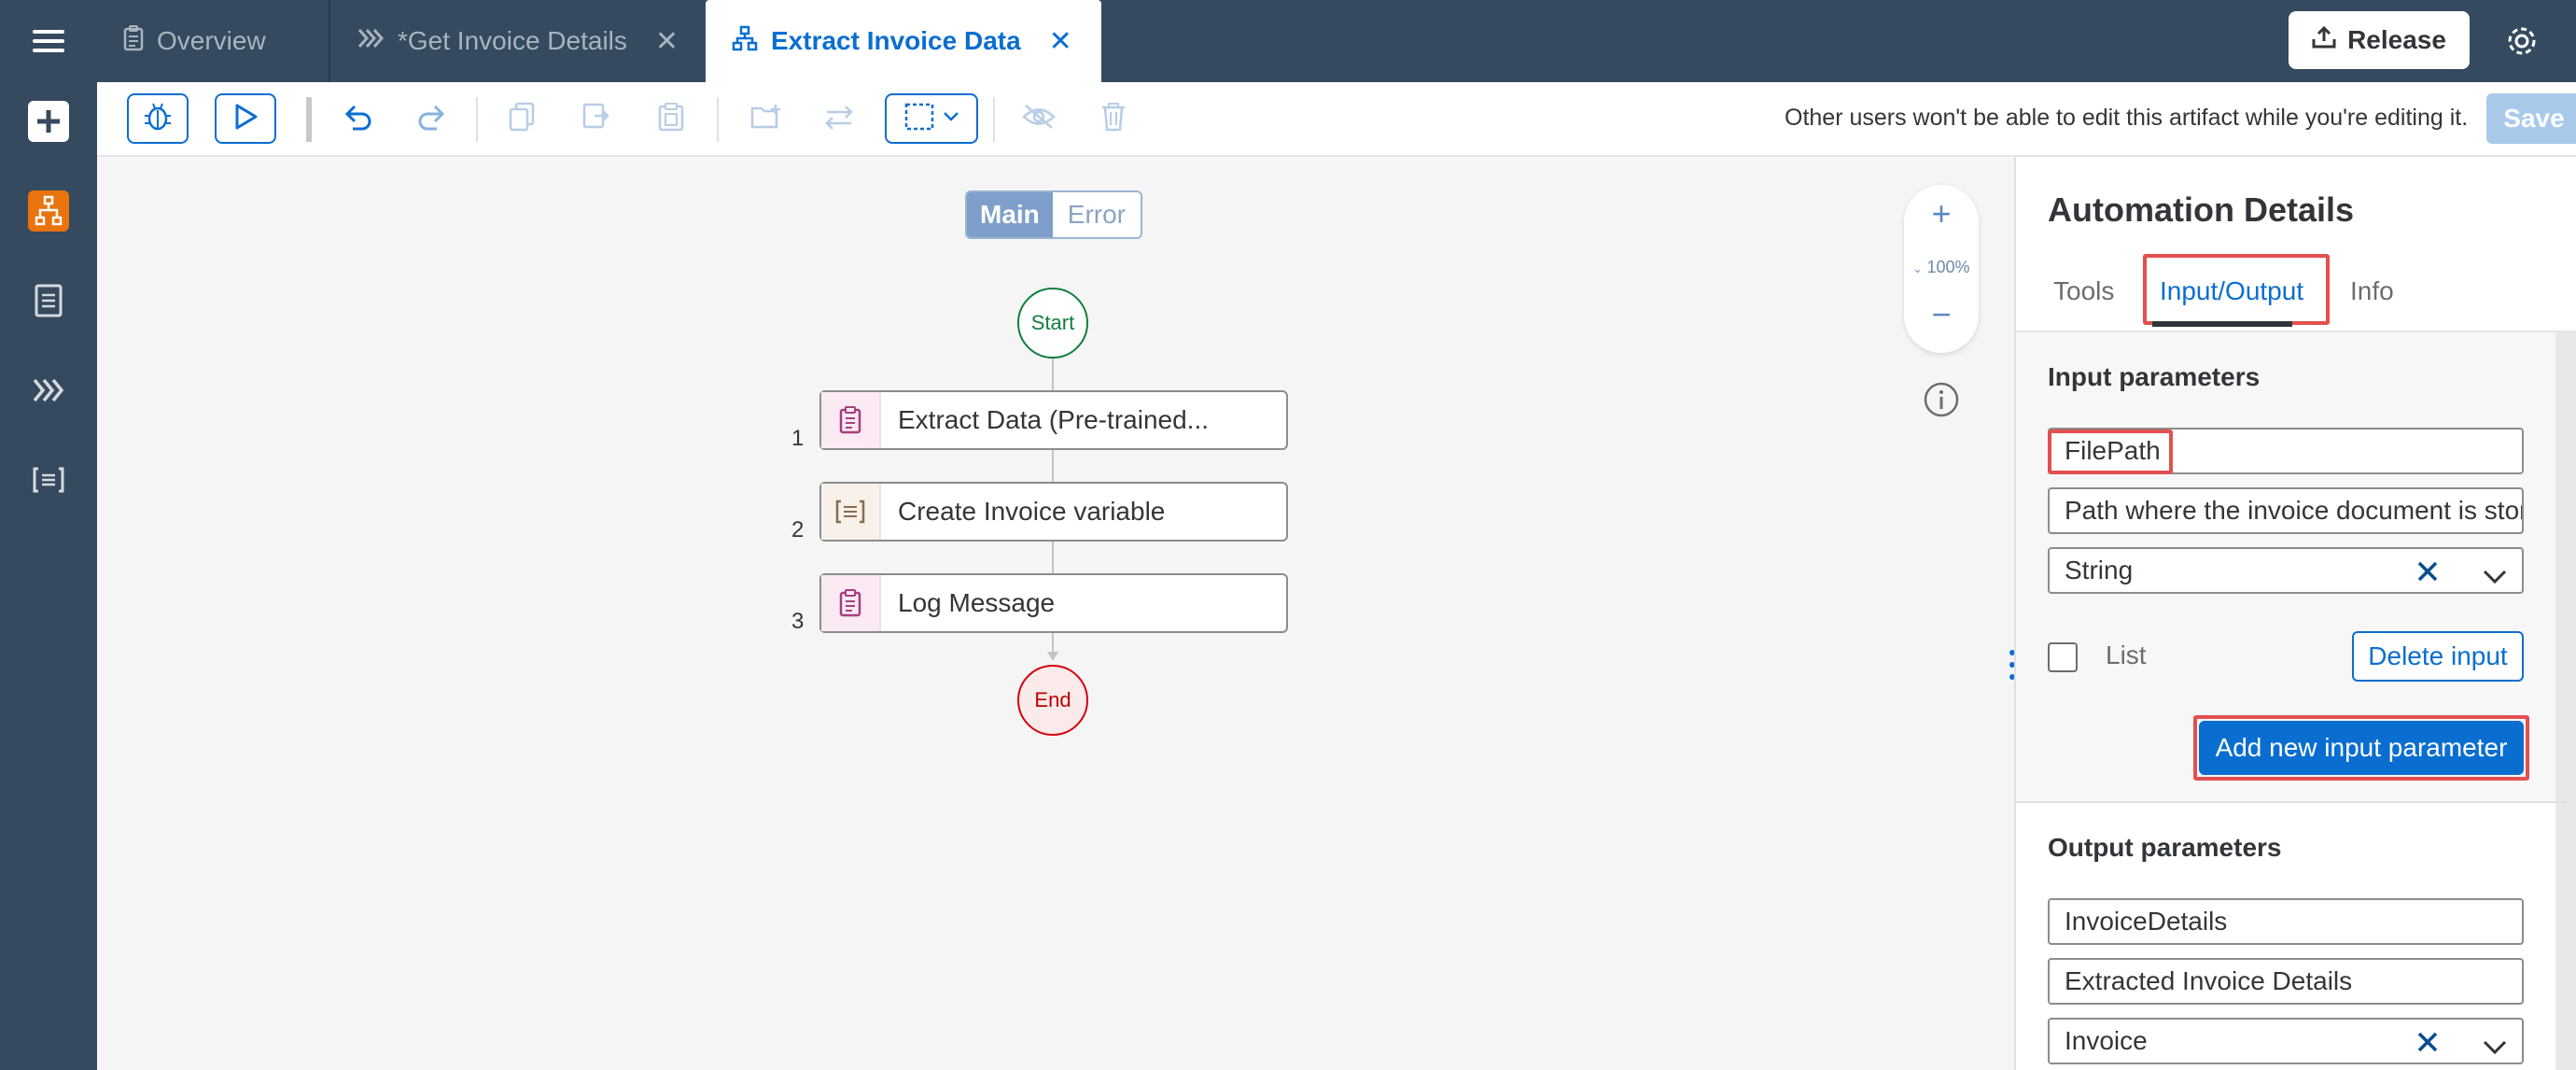  I want to click on debug-button, so click(158, 118).